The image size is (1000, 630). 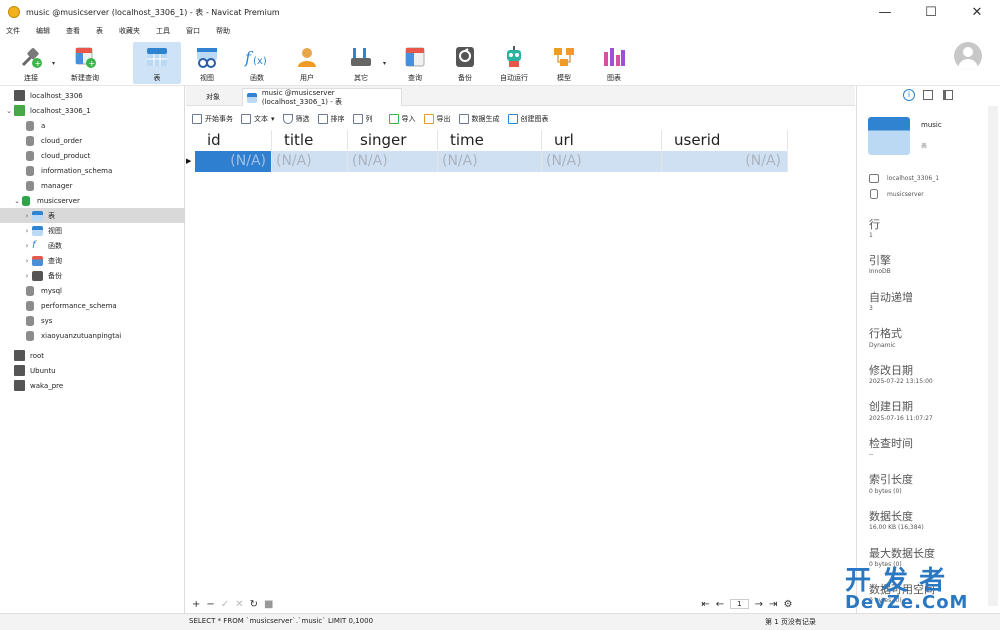 What do you see at coordinates (254, 604) in the screenshot?
I see `refresh-button: ↻` at bounding box center [254, 604].